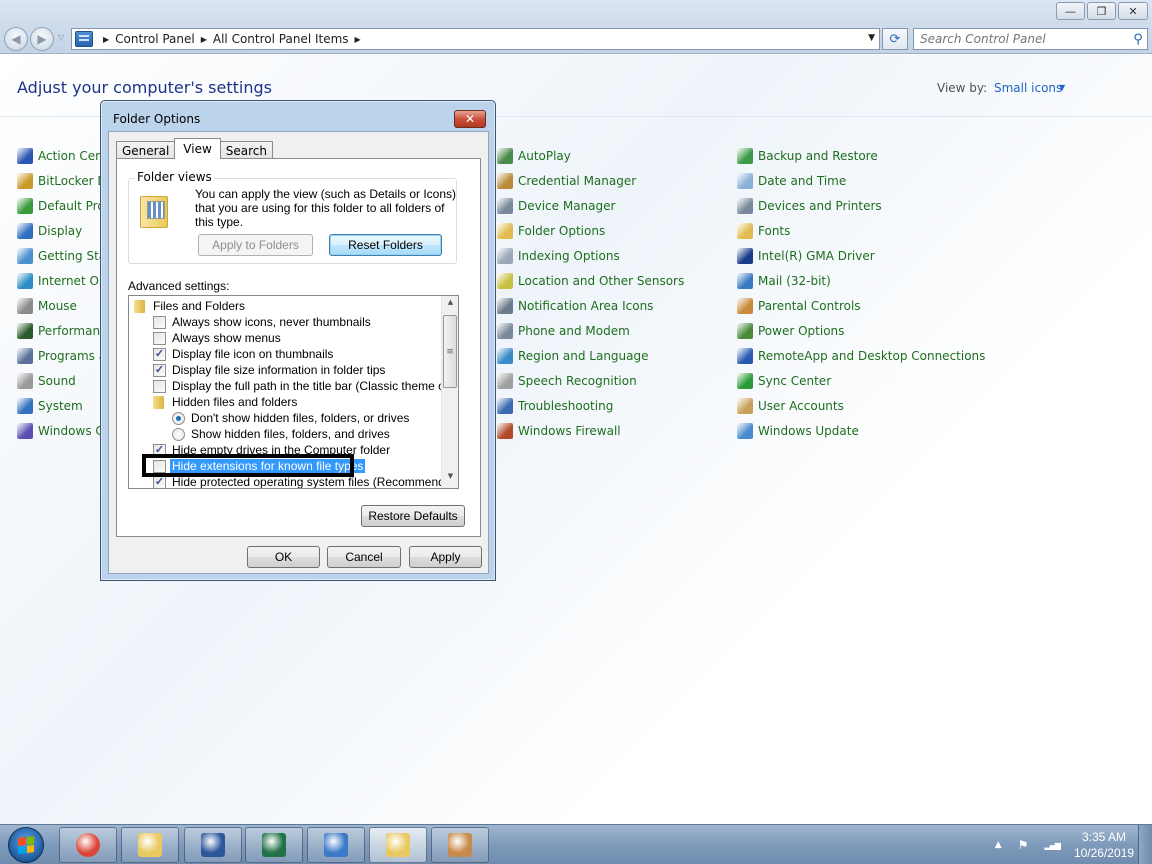  What do you see at coordinates (1062, 87) in the screenshot?
I see `chevron-down-icon: ▼` at bounding box center [1062, 87].